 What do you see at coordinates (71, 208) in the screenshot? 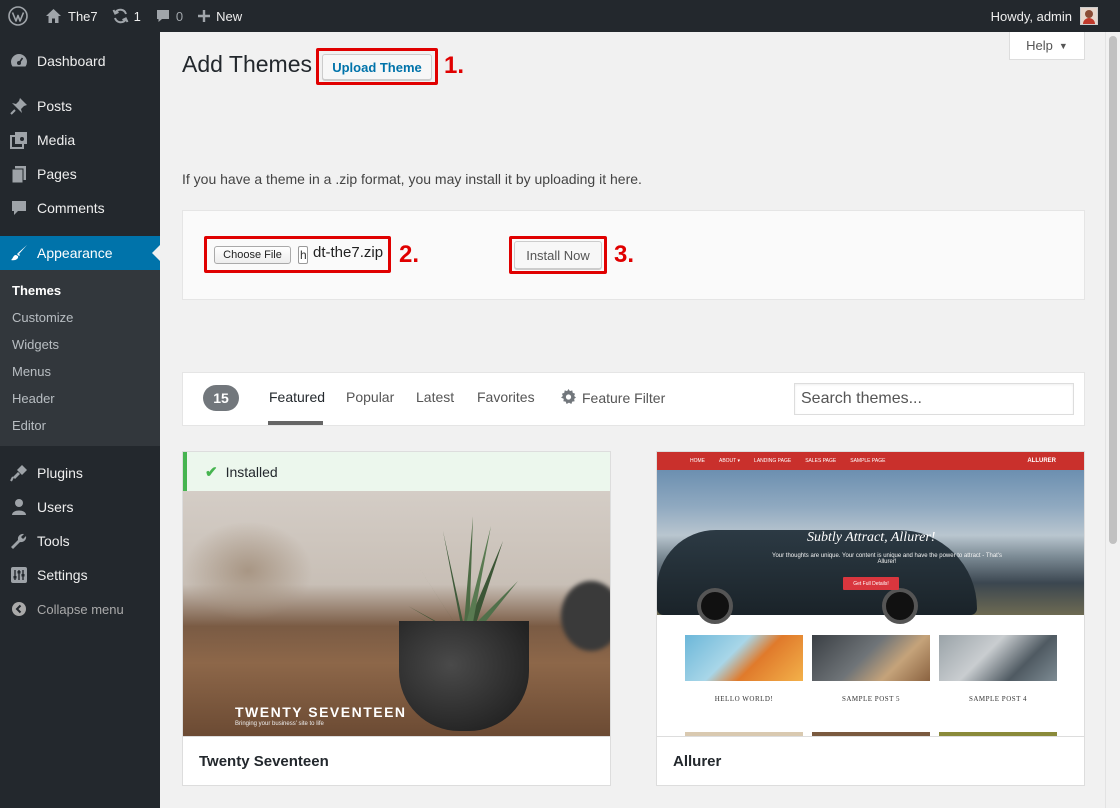
I see `sidebar-item-label: Comments` at bounding box center [71, 208].